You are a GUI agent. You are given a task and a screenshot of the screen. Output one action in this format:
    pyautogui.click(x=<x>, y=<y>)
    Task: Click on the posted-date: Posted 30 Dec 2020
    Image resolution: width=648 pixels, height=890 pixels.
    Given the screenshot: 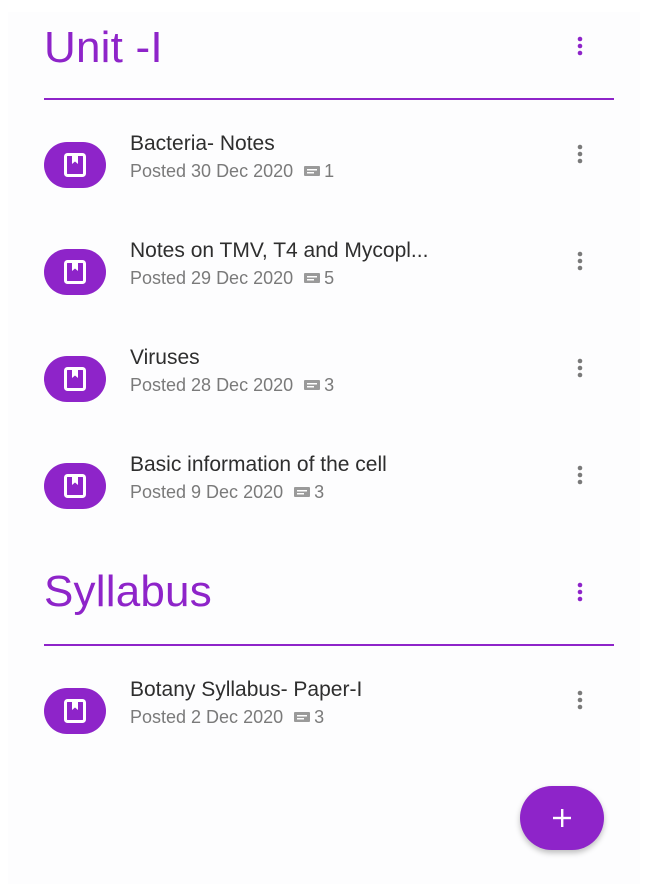 What is the action you would take?
    pyautogui.click(x=212, y=171)
    